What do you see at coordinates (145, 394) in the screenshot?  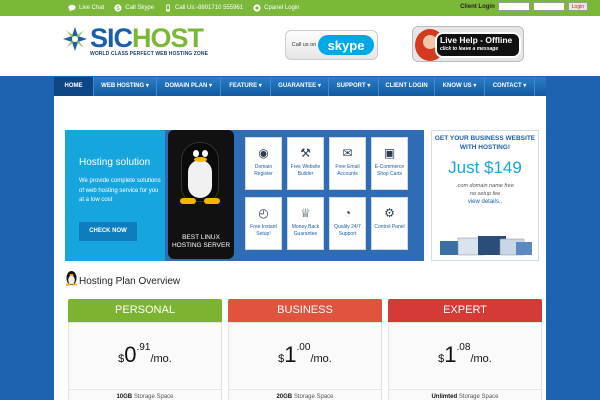 I see `plan-storage: 10GB Storage Space` at bounding box center [145, 394].